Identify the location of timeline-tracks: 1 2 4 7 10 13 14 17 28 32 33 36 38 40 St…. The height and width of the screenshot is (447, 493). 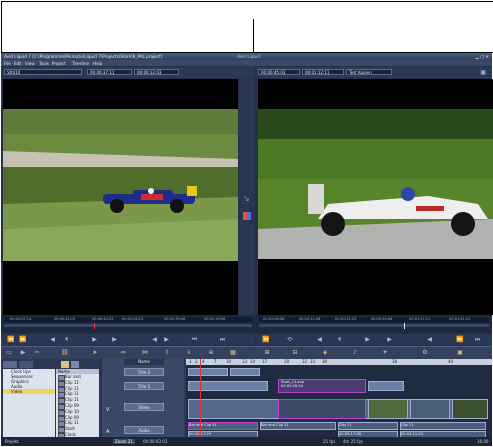
(339, 402).